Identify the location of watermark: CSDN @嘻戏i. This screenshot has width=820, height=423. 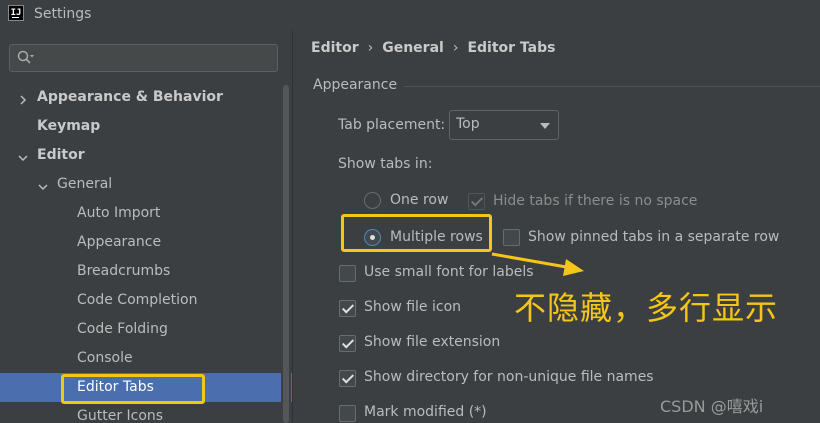
(712, 406).